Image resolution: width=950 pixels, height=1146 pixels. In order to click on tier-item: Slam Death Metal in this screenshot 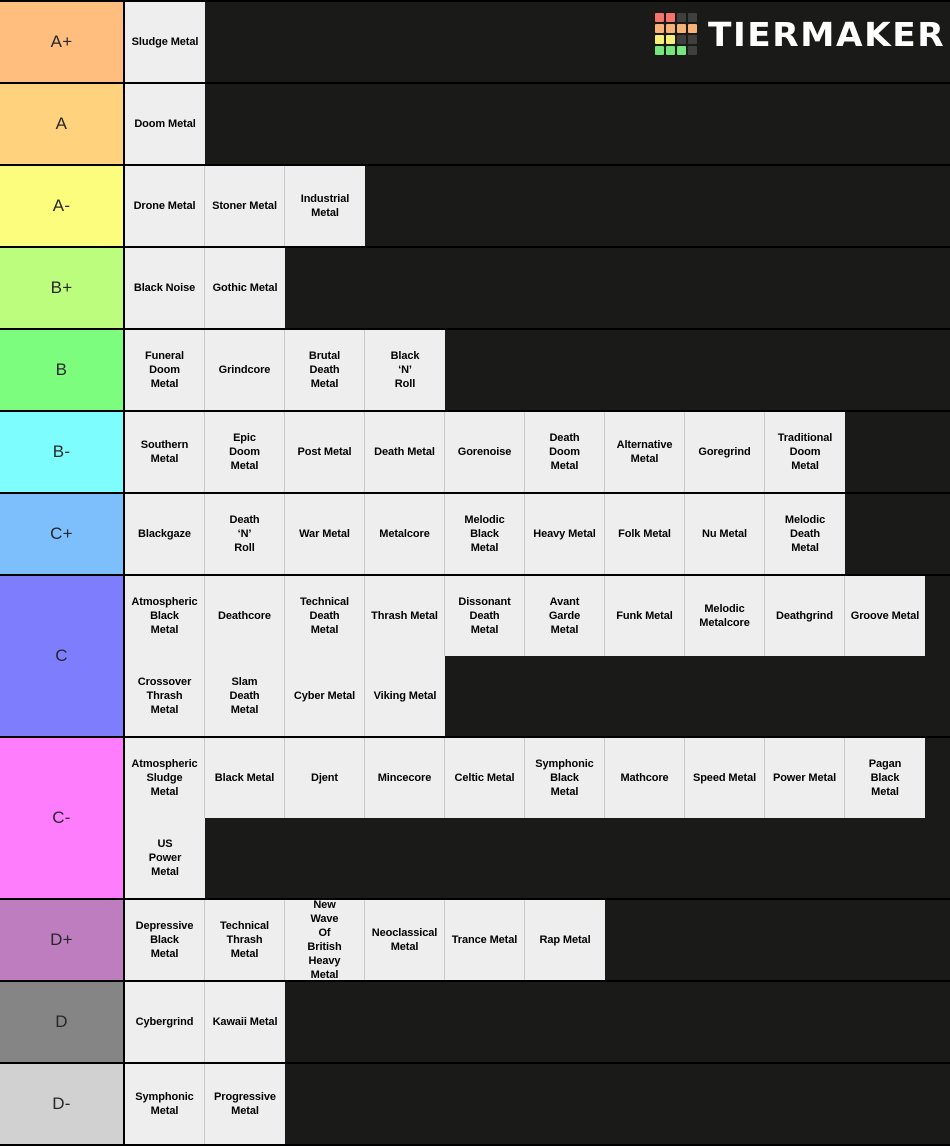, I will do `click(245, 696)`.